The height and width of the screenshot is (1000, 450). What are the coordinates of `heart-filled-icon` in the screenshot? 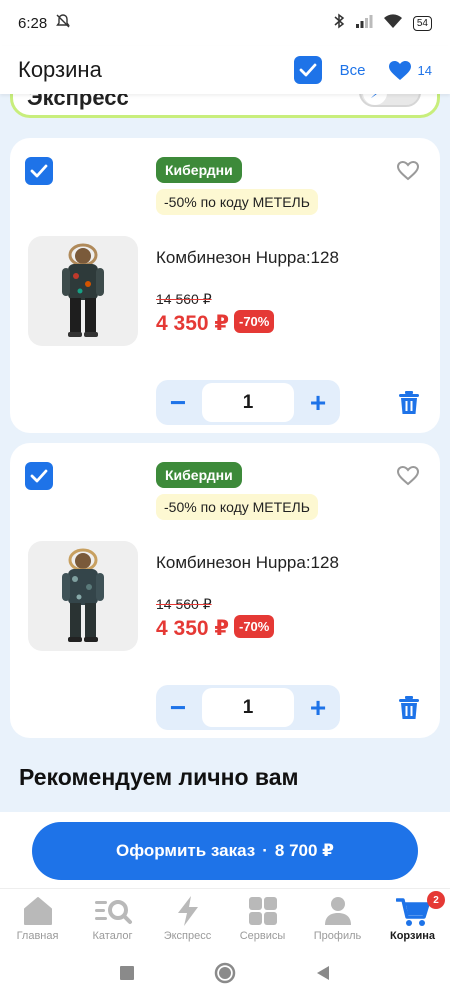 It's located at (399, 70).